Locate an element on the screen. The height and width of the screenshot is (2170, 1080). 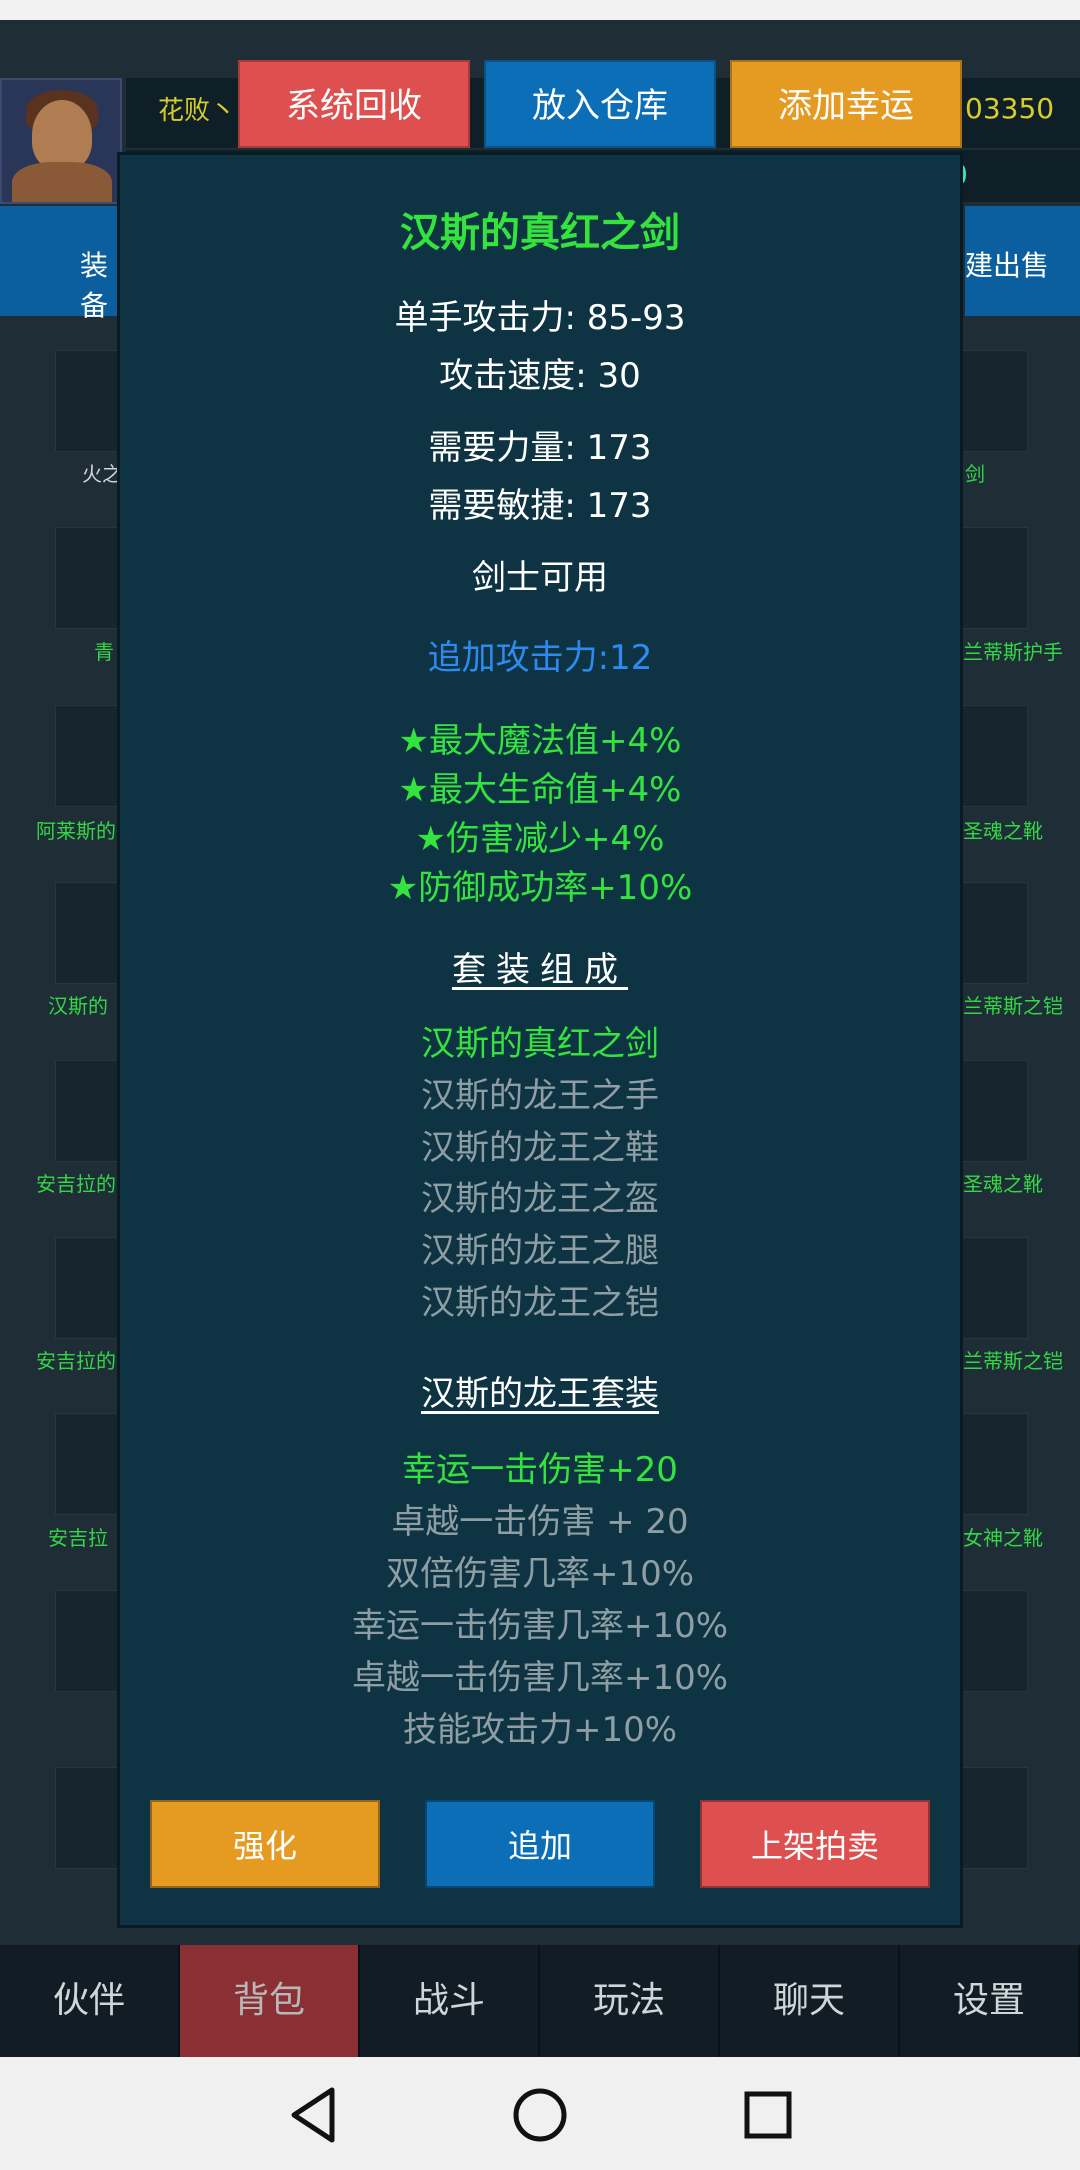
list-auction-button: 上架拍卖 is located at coordinates (815, 1844).